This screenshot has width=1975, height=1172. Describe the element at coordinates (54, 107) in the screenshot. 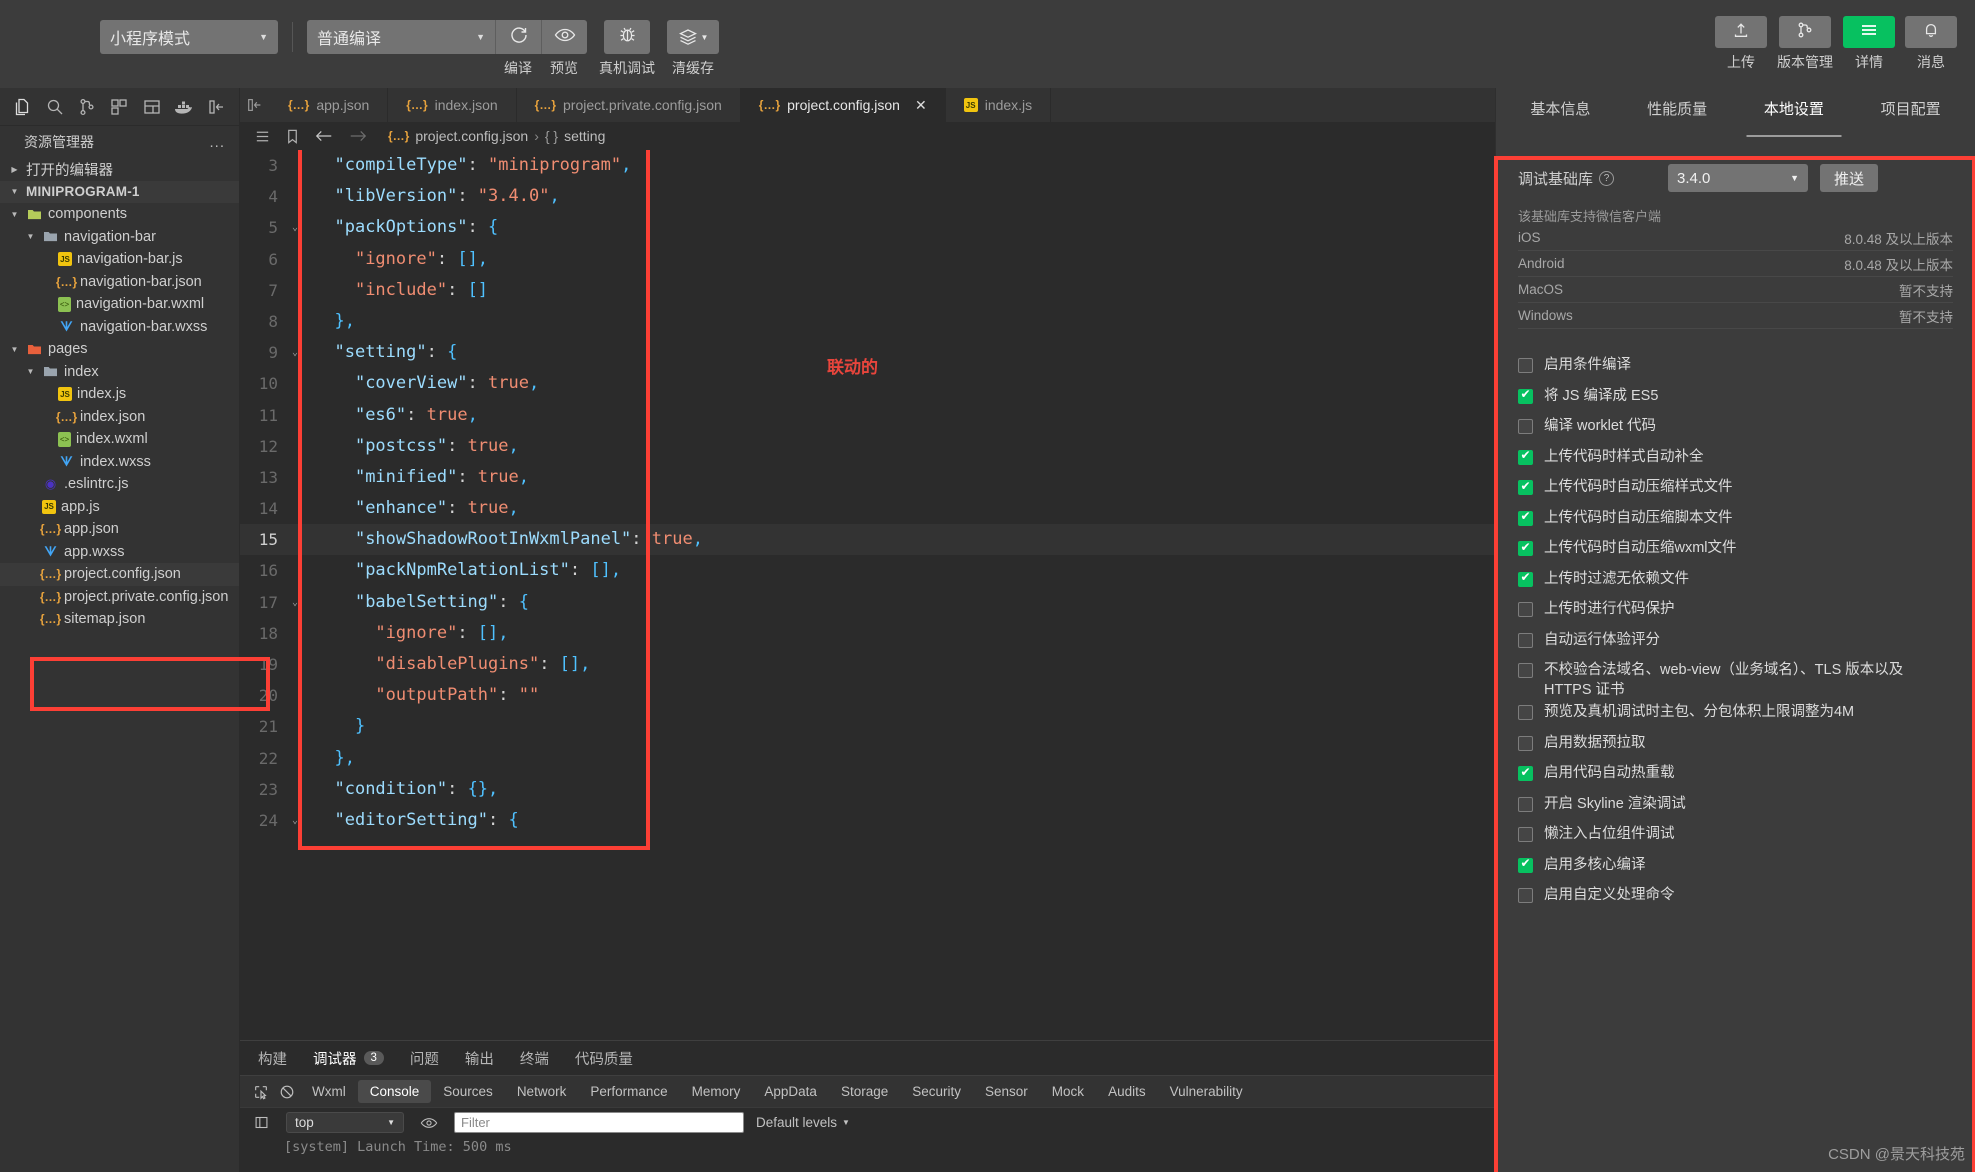

I see `search-icon` at that location.